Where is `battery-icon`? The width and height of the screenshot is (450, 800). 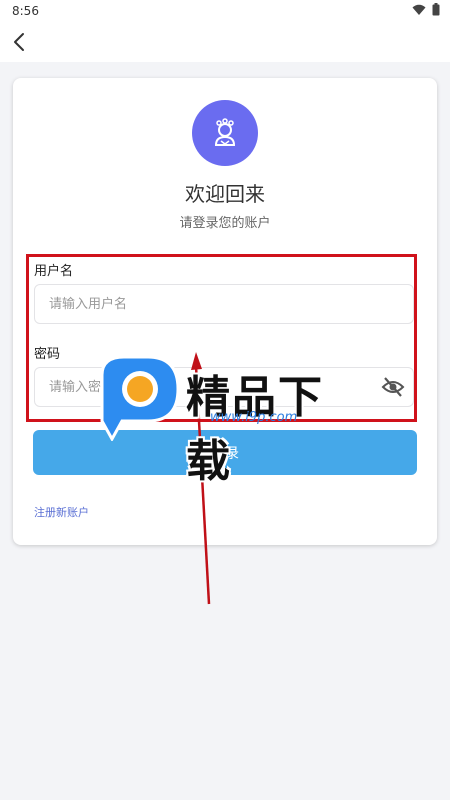
battery-icon is located at coordinates (436, 9).